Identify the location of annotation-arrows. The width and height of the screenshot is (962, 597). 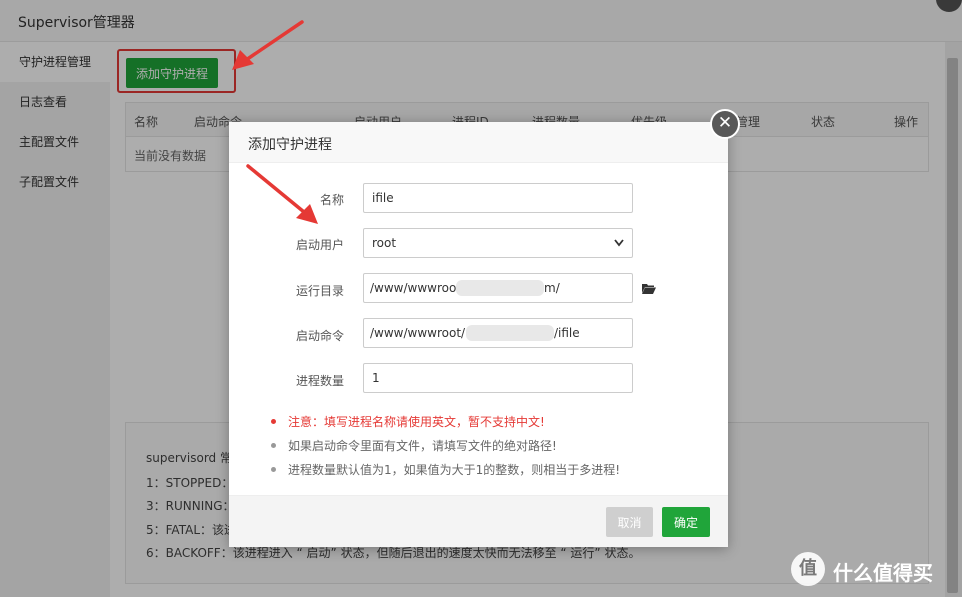
(275, 122).